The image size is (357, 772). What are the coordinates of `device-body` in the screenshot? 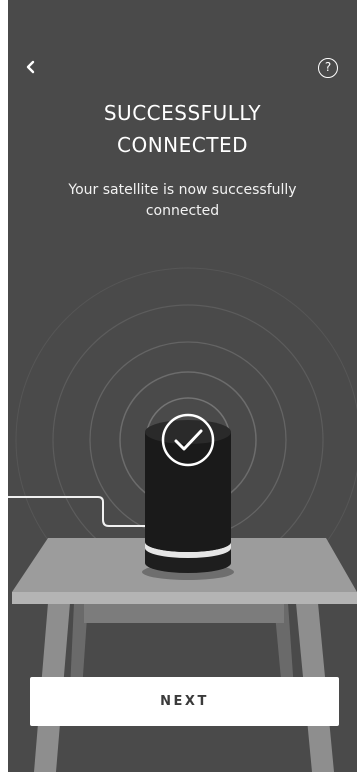 It's located at (188, 492).